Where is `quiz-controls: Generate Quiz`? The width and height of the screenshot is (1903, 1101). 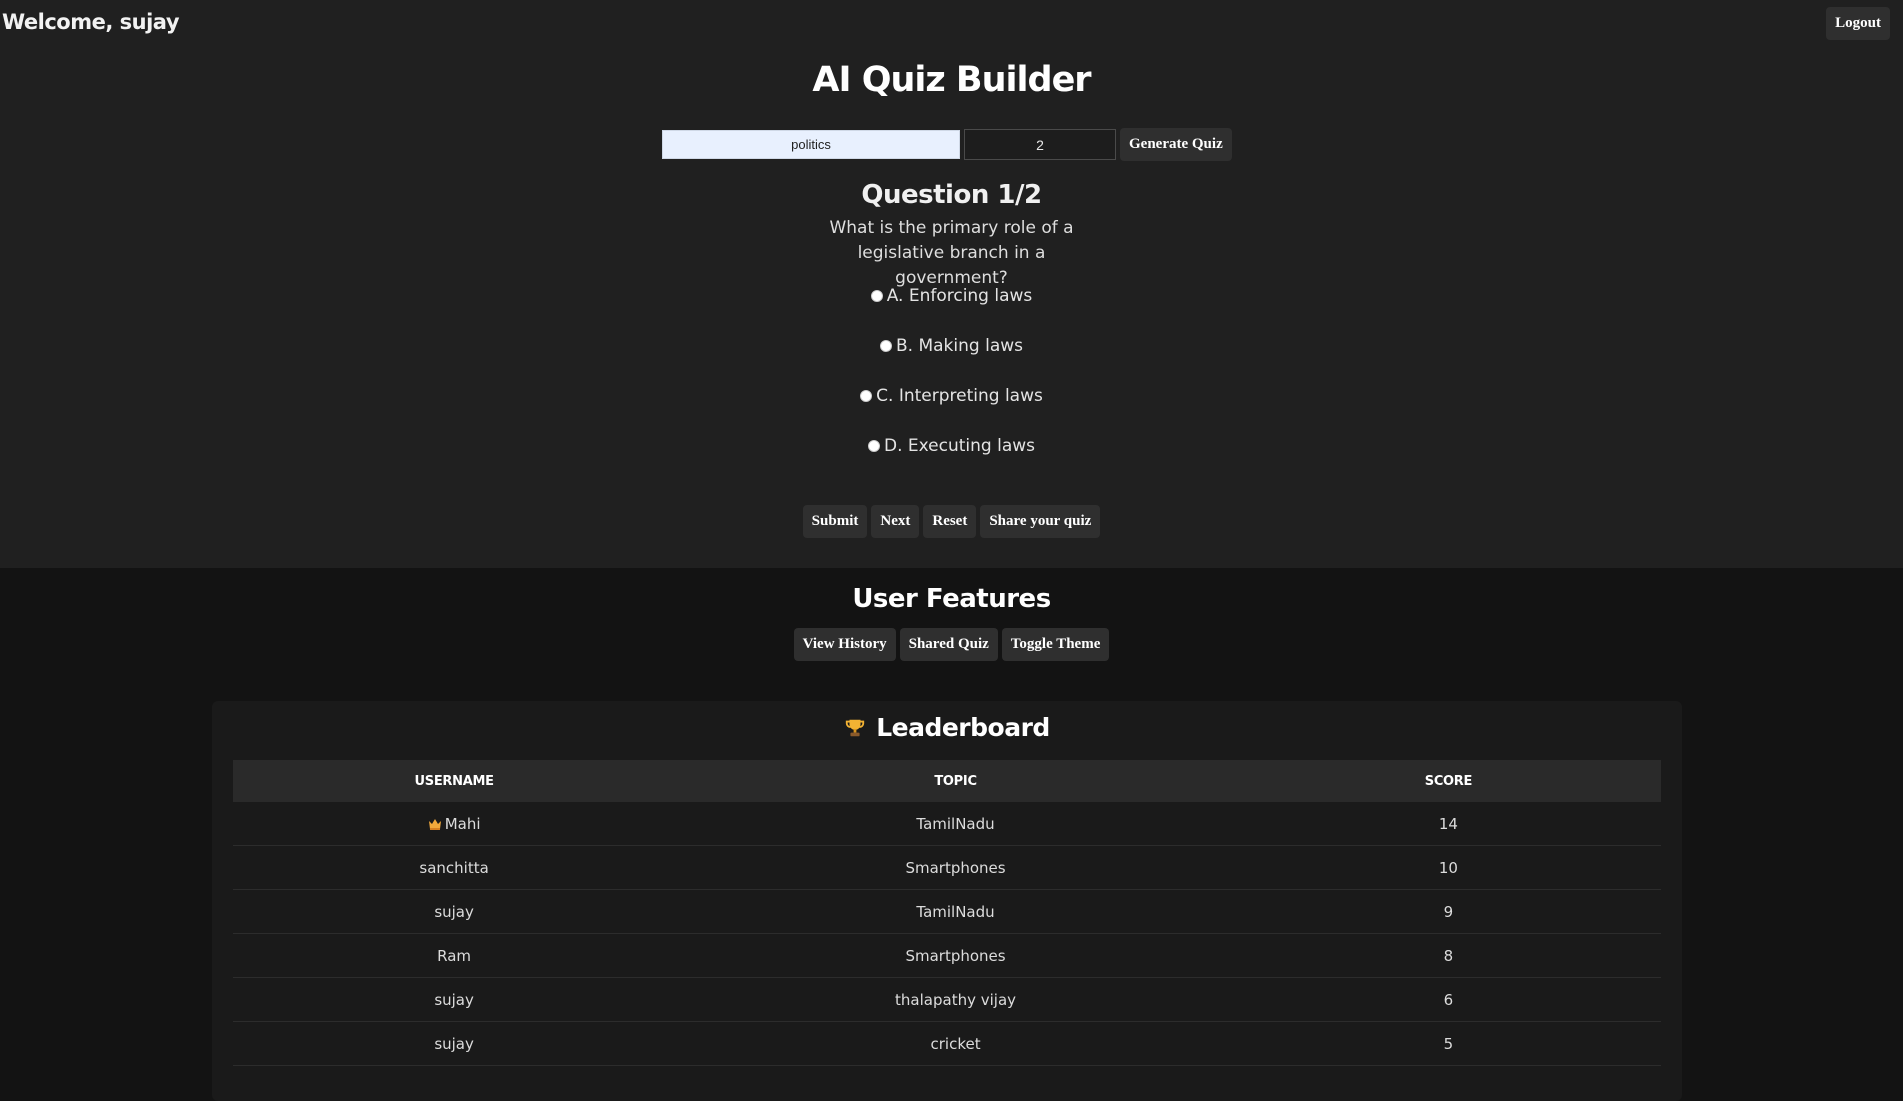
quiz-controls: Generate Quiz is located at coordinates (947, 144).